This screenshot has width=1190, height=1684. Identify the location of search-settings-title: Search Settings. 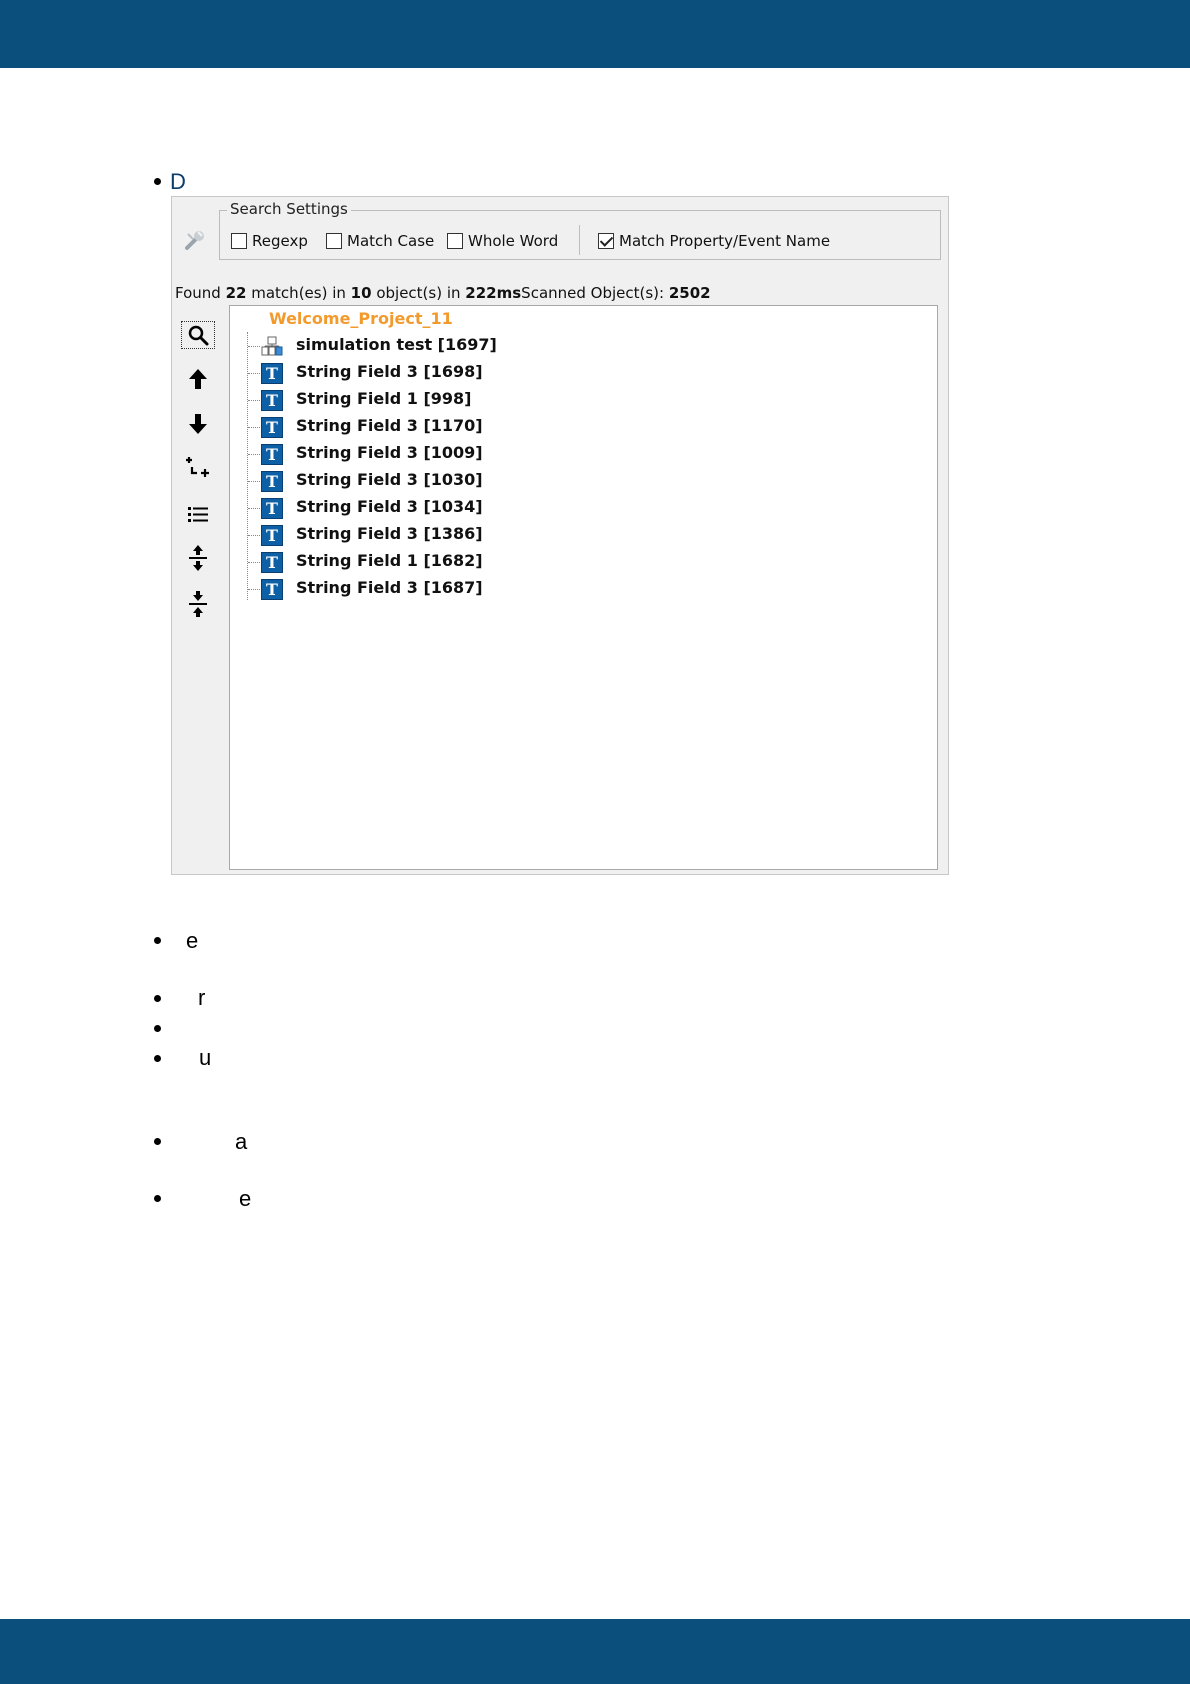
(289, 209).